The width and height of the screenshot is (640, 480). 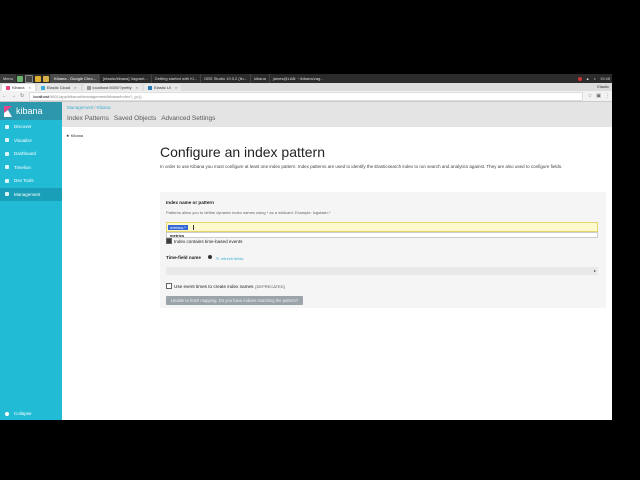 What do you see at coordinates (208, 241) in the screenshot?
I see `time-based-label: Index contains time-based events` at bounding box center [208, 241].